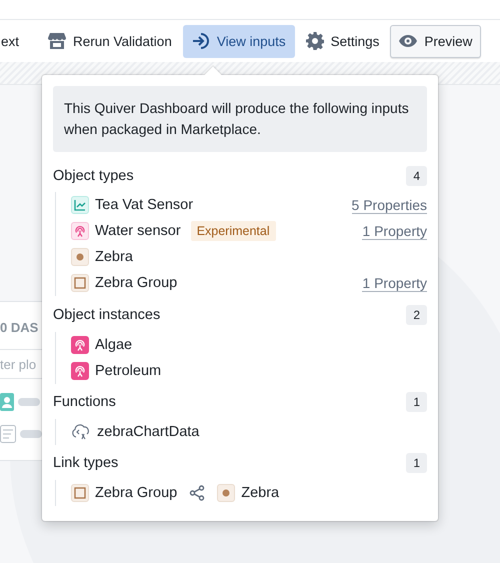  Describe the element at coordinates (84, 402) in the screenshot. I see `section-title: Functions` at that location.